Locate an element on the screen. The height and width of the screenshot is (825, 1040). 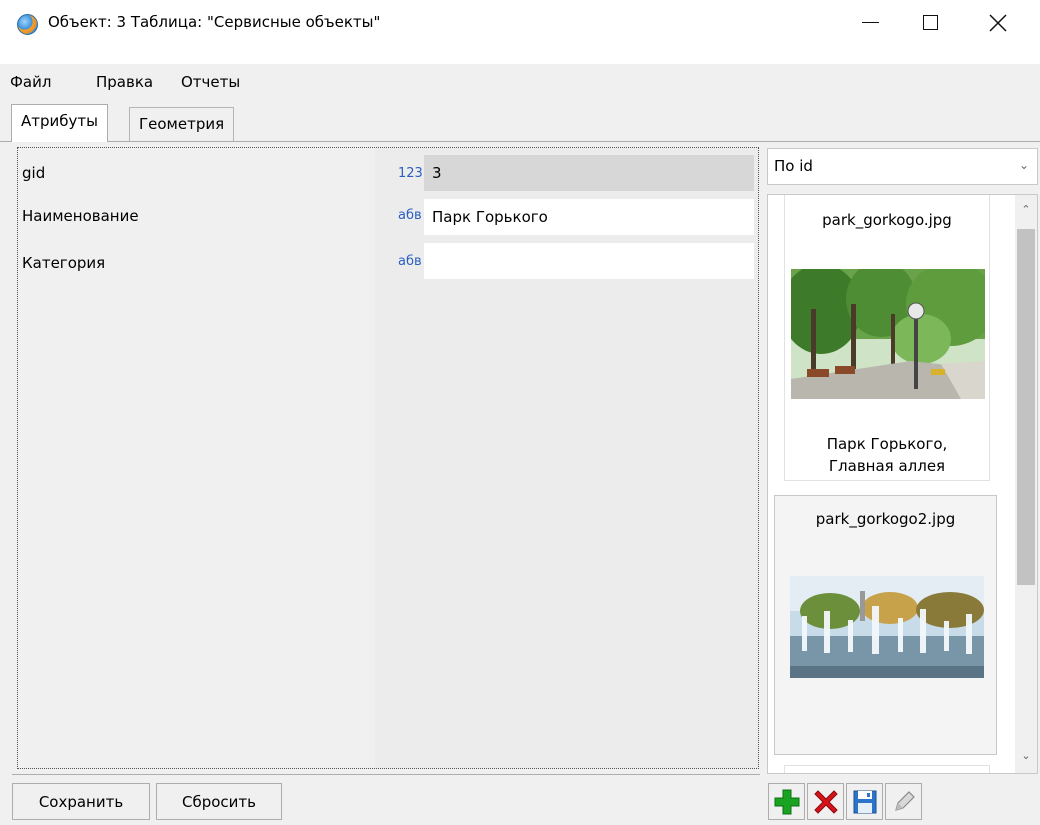
menu-file: Файл is located at coordinates (30, 82).